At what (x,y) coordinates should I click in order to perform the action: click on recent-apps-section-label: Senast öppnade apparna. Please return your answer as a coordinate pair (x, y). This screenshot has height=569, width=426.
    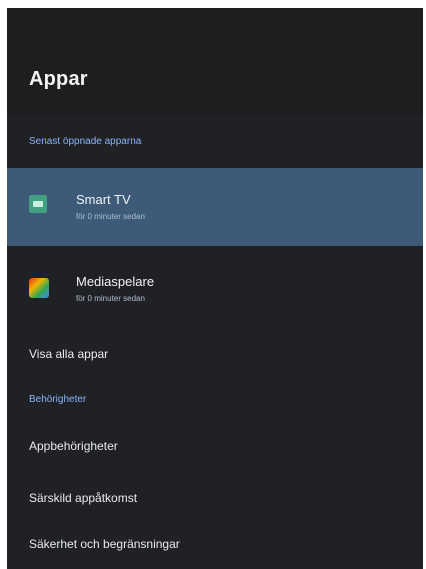
    Looking at the image, I should click on (215, 142).